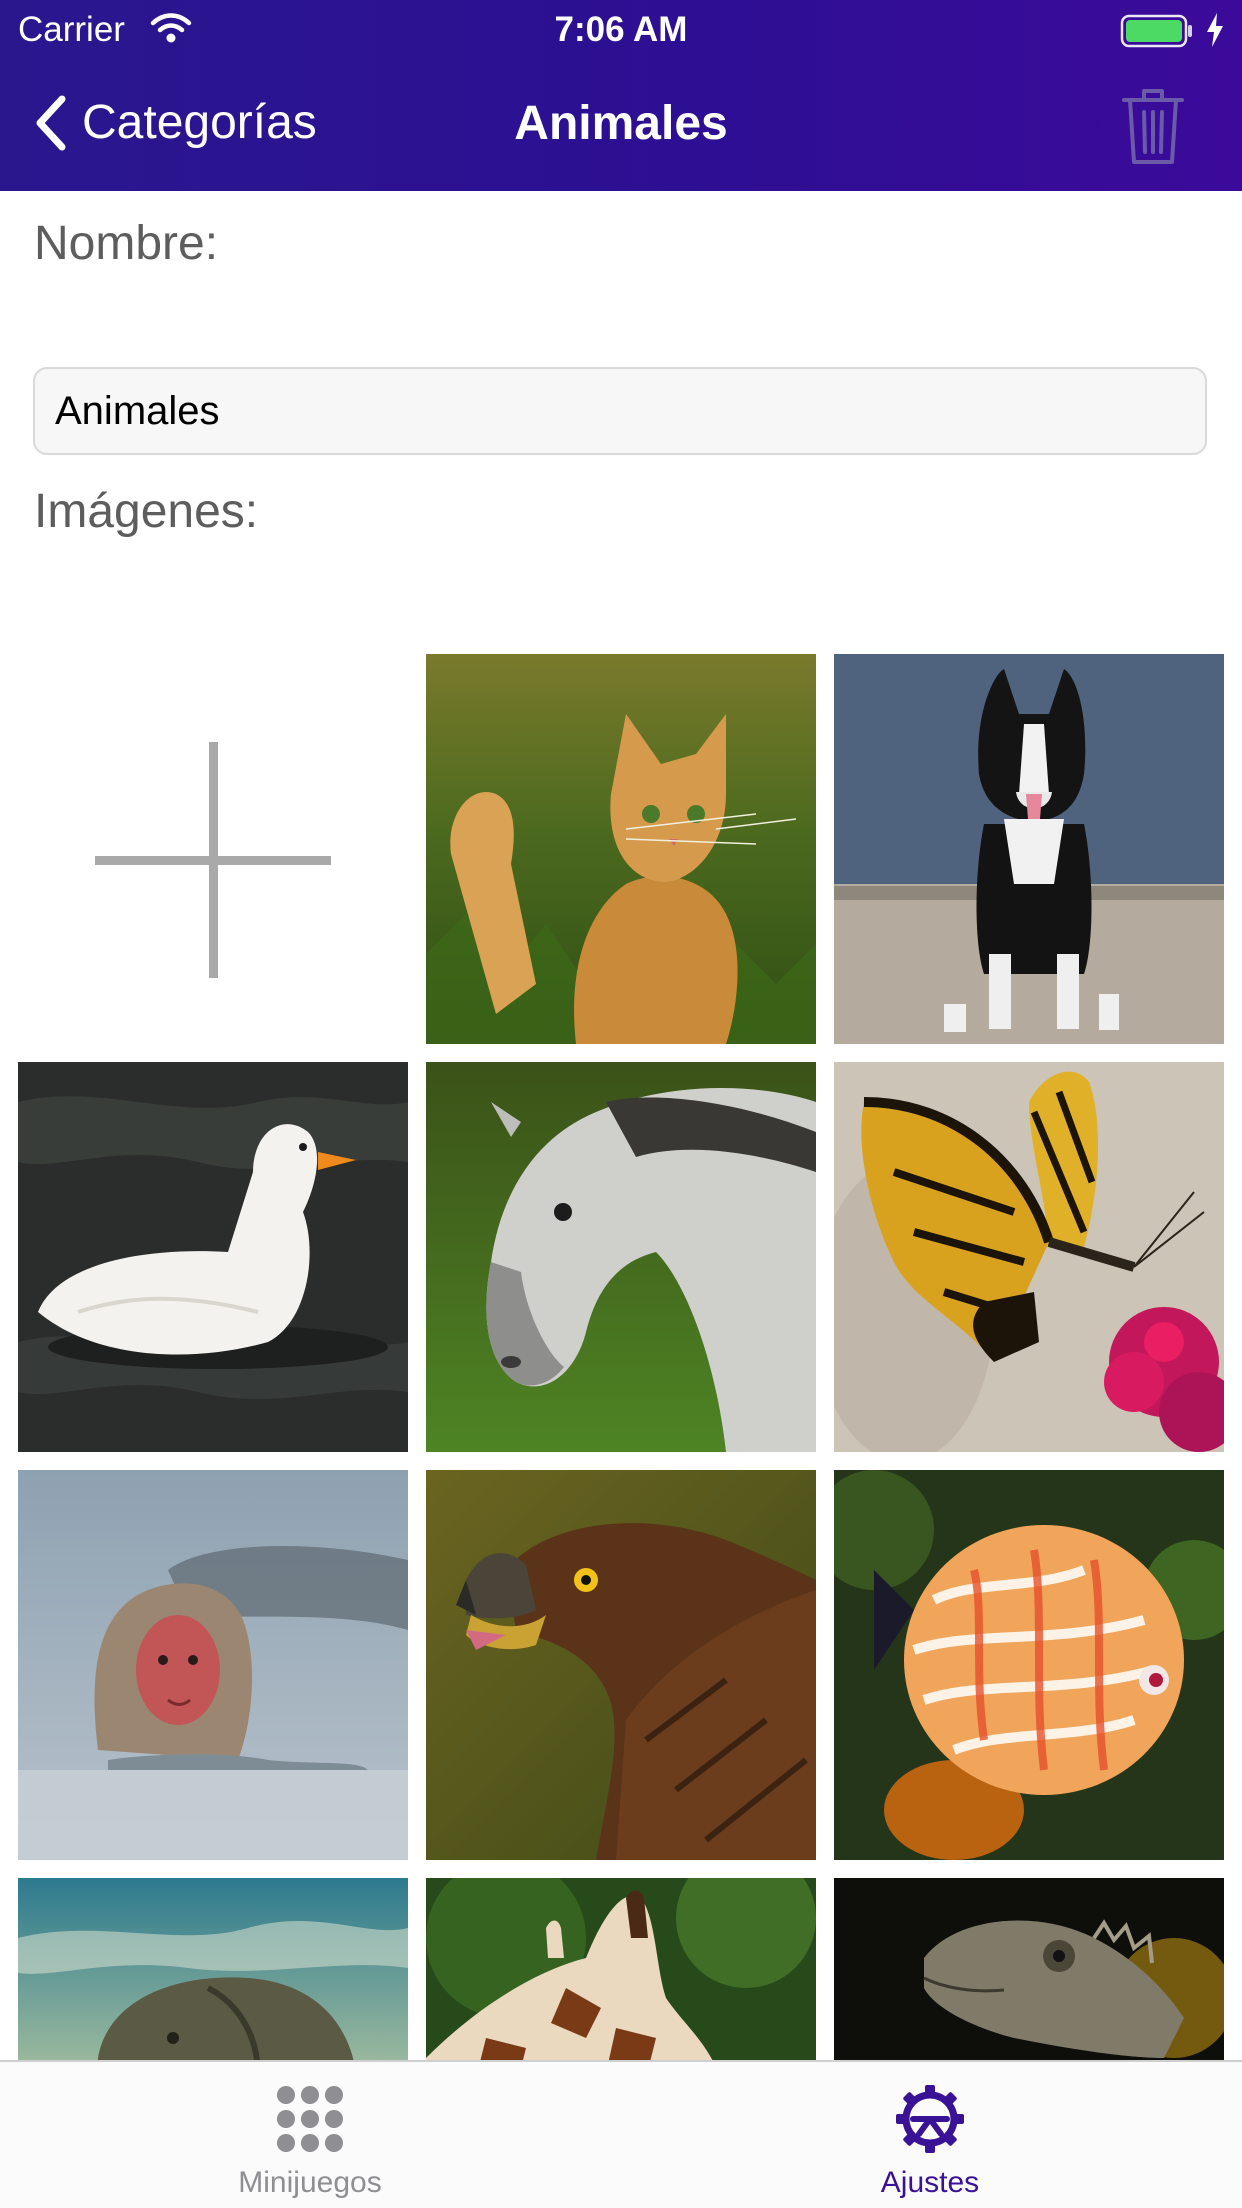 Image resolution: width=1242 pixels, height=2208 pixels. What do you see at coordinates (126, 243) in the screenshot?
I see `name-label: Nombre:` at bounding box center [126, 243].